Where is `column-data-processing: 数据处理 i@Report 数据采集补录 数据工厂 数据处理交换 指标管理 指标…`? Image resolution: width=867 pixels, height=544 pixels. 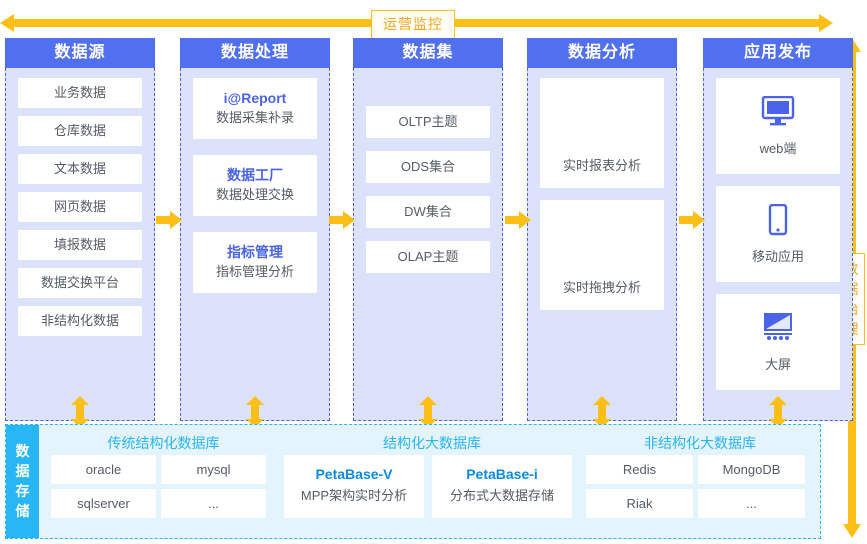 column-data-processing: 数据处理 i@Report 数据采集补录 数据工厂 数据处理交换 指标管理 指标… is located at coordinates (255, 229).